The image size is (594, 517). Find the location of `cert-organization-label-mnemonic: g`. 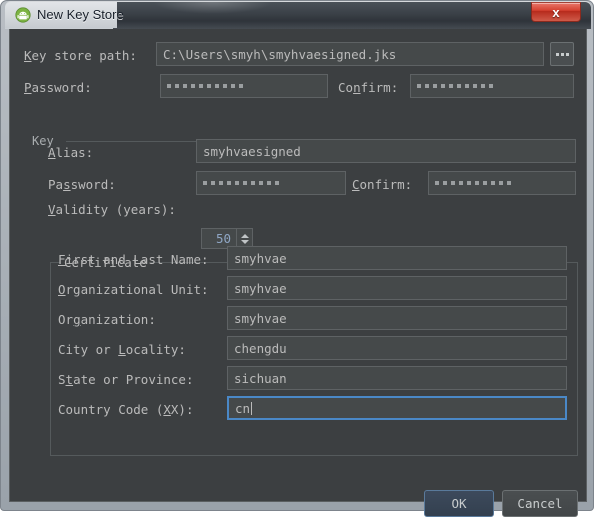

cert-organization-label-mnemonic: g is located at coordinates (77, 319).